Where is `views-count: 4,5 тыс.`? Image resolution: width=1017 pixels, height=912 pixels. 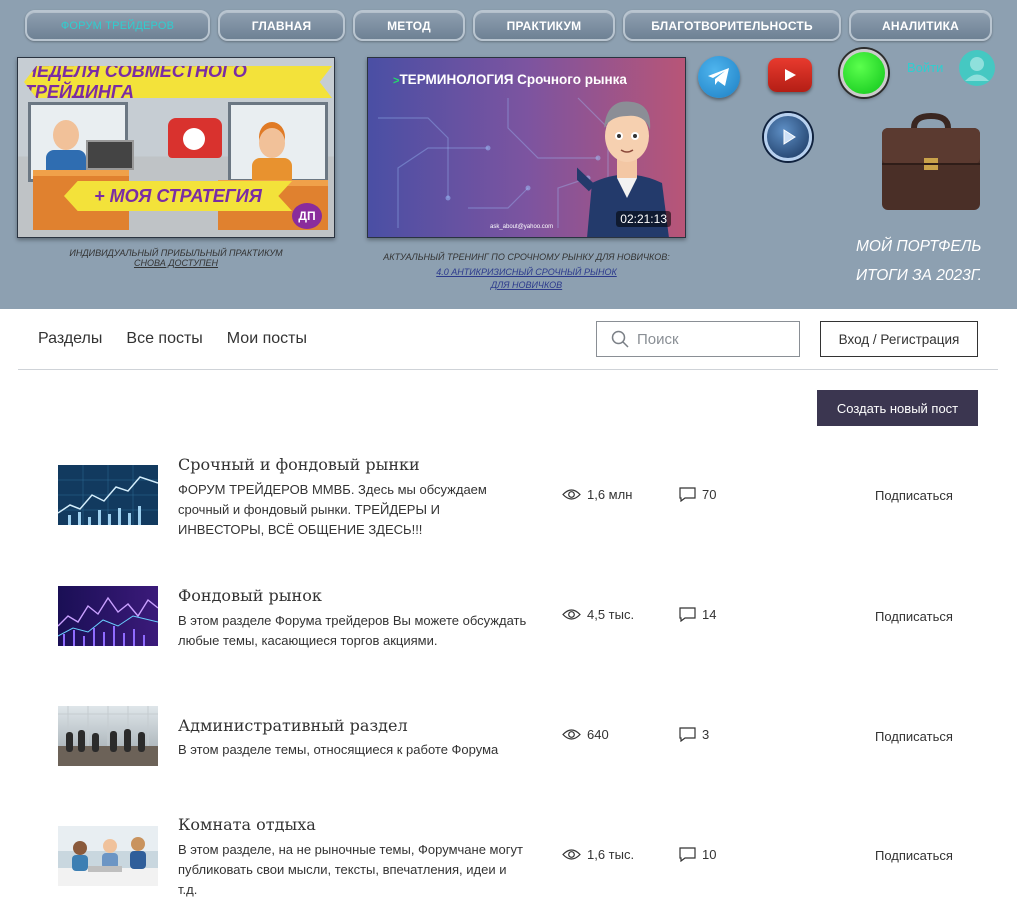 views-count: 4,5 тыс. is located at coordinates (611, 614).